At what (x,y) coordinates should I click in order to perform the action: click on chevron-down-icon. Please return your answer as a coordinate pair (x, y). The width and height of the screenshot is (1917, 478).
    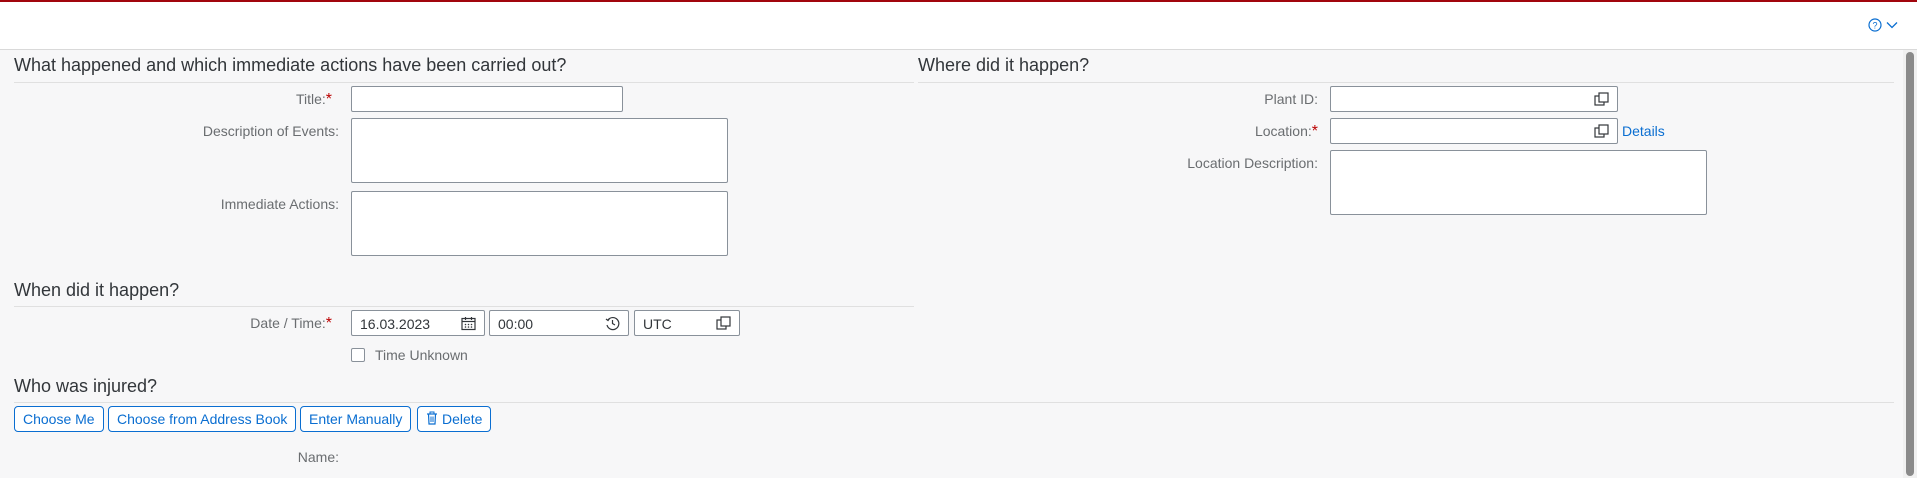
    Looking at the image, I should click on (1892, 25).